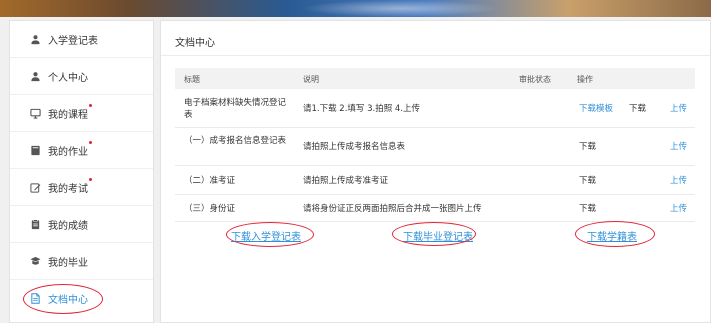 The image size is (711, 323). I want to click on column-header-status: 审批状态, so click(535, 79).